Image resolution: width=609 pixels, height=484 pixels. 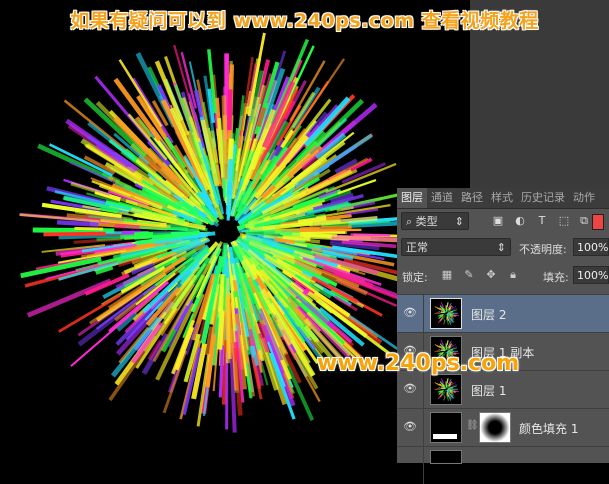 I want to click on smart-object-filter-icon: ⧉, so click(x=584, y=221).